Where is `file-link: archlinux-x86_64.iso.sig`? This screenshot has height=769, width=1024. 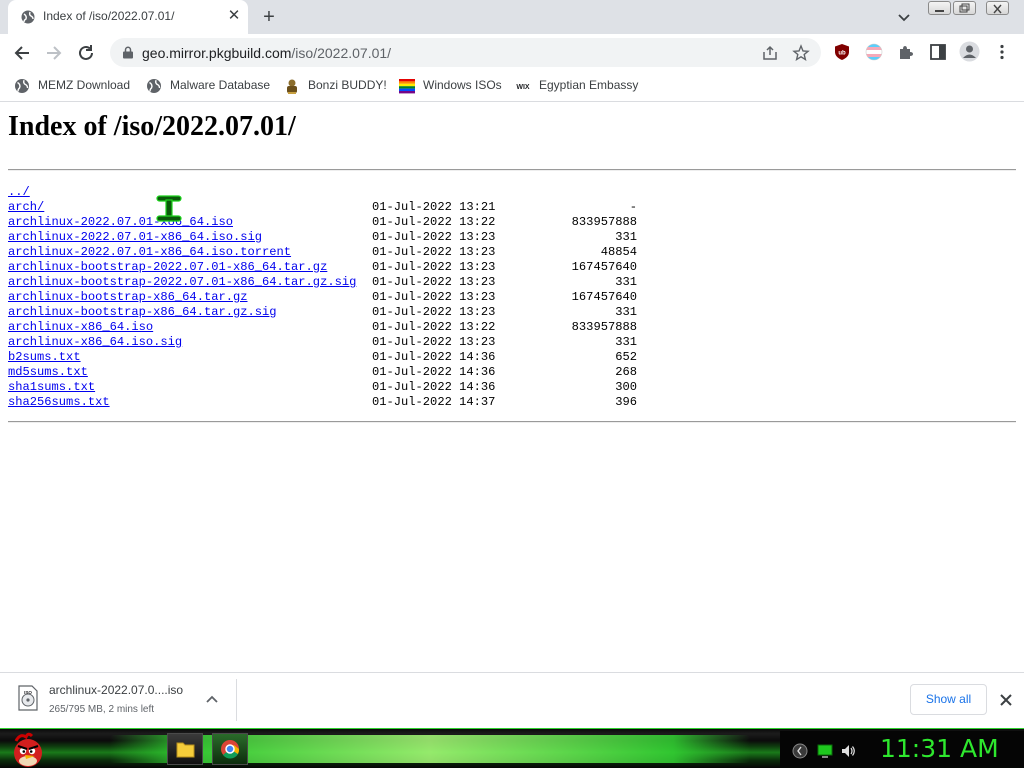 file-link: archlinux-x86_64.iso.sig is located at coordinates (95, 342).